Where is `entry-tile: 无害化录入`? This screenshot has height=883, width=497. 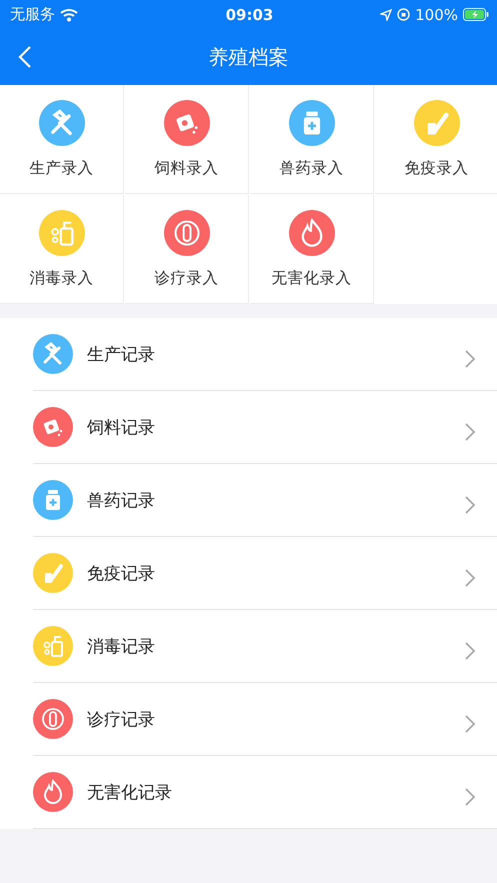
entry-tile: 无害化录入 is located at coordinates (312, 249).